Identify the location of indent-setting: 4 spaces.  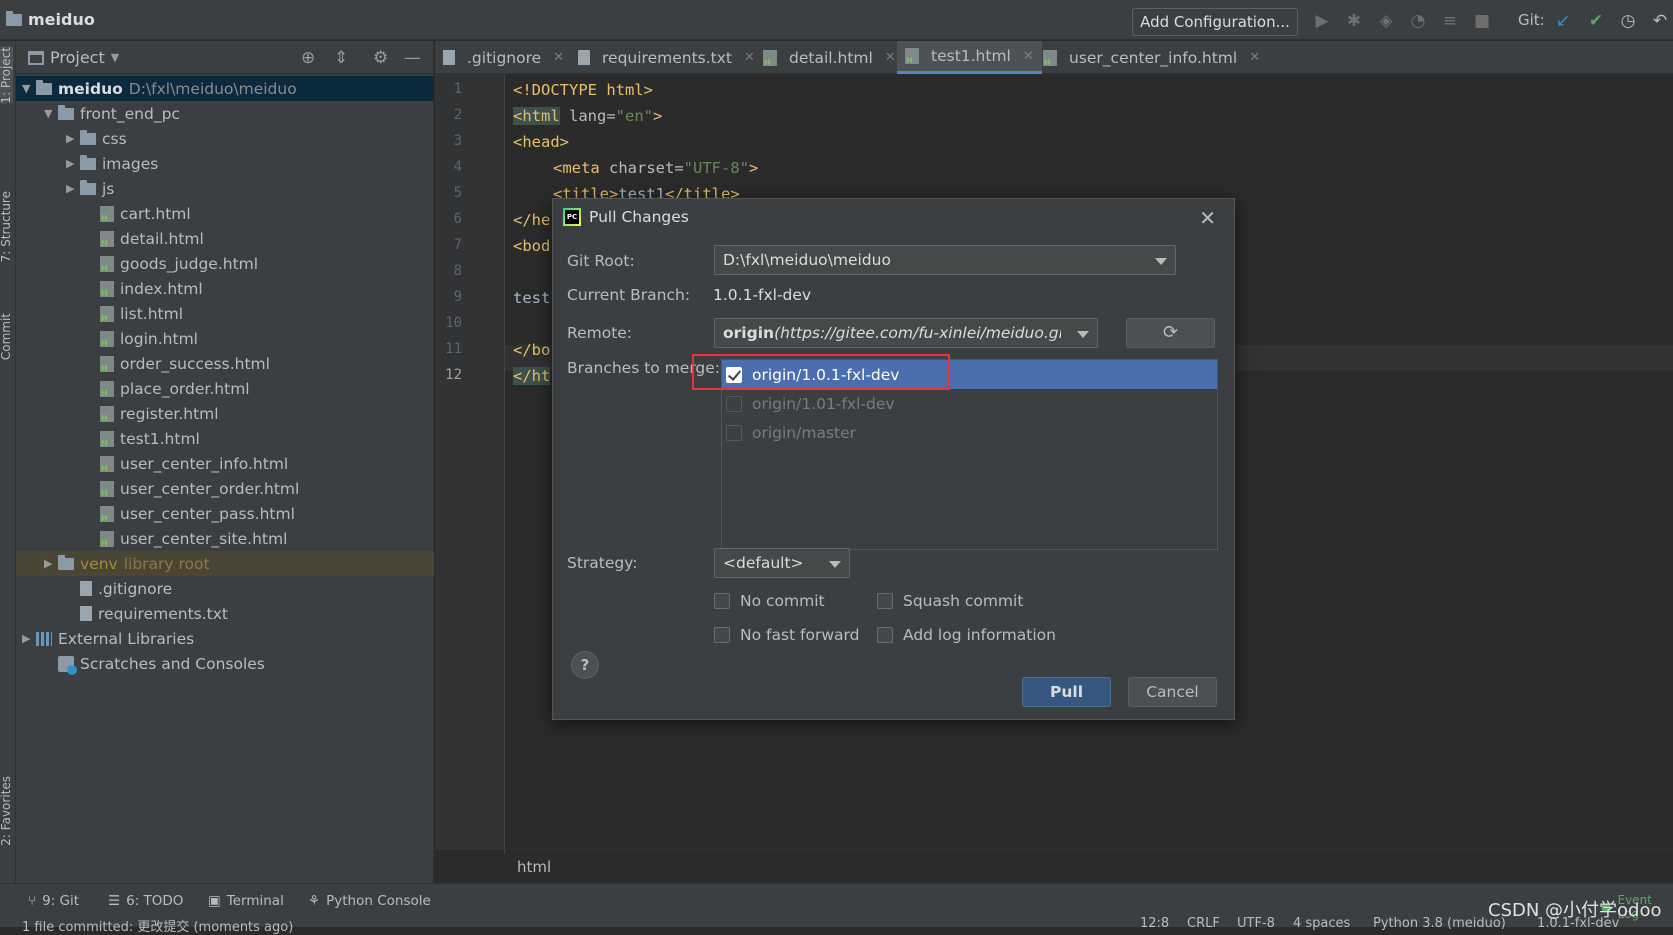
(1321, 923).